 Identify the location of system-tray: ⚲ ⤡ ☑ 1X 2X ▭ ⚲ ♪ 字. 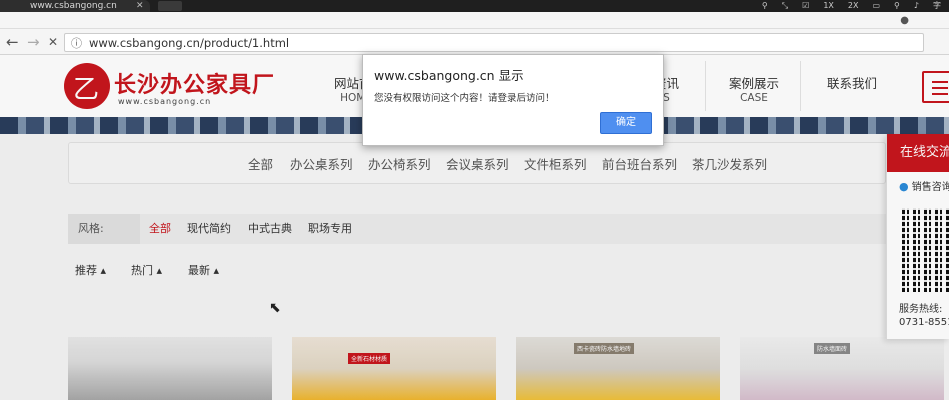
(851, 6).